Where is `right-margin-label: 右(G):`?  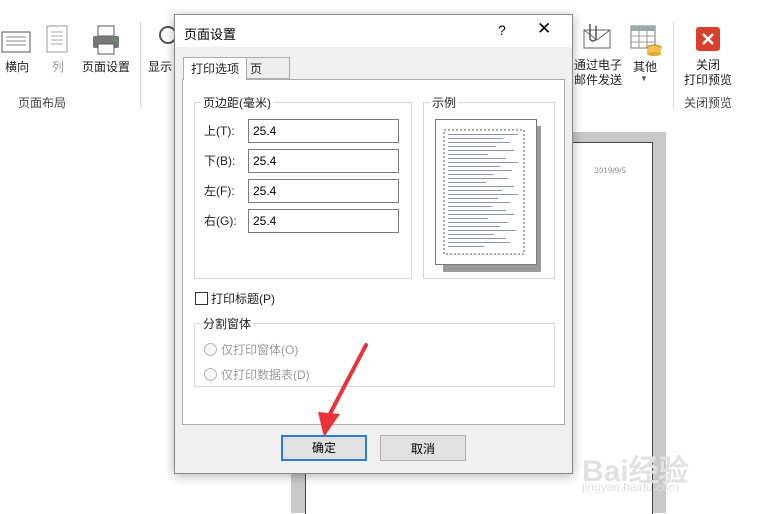 right-margin-label: 右(G): is located at coordinates (220, 221).